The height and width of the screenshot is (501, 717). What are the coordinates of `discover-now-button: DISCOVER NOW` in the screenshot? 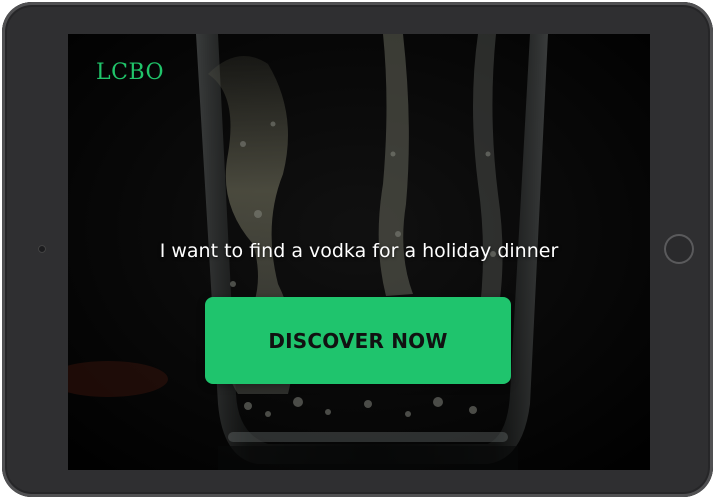 It's located at (358, 340).